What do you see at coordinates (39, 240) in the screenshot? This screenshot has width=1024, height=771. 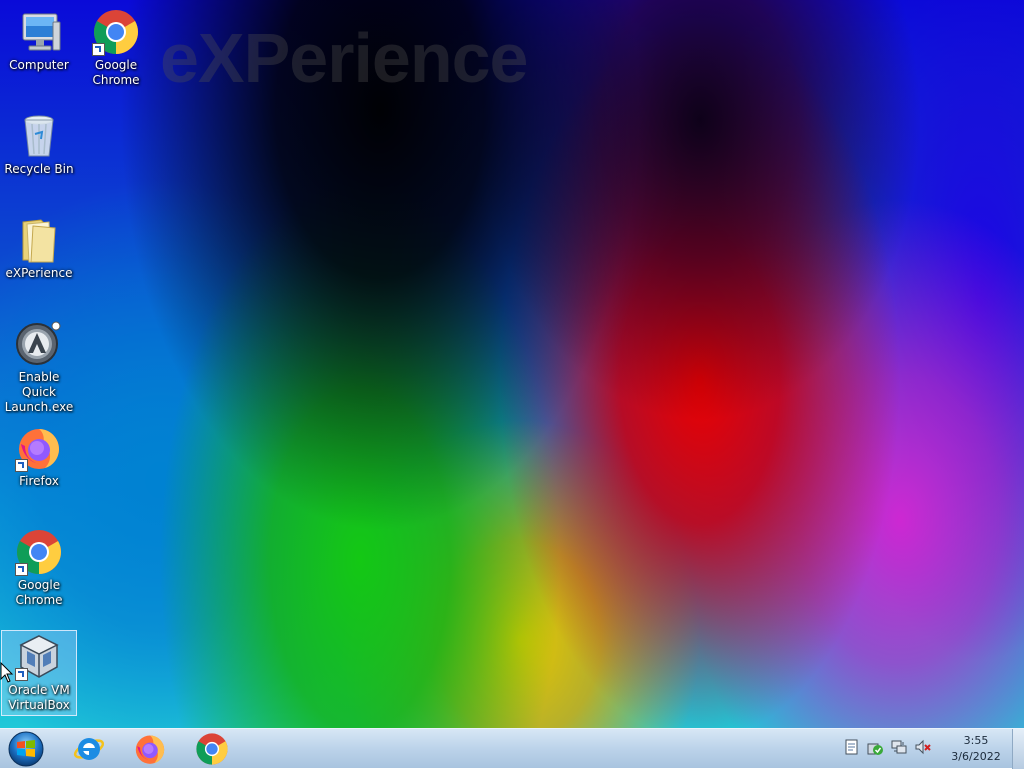 I see `folder-icon` at bounding box center [39, 240].